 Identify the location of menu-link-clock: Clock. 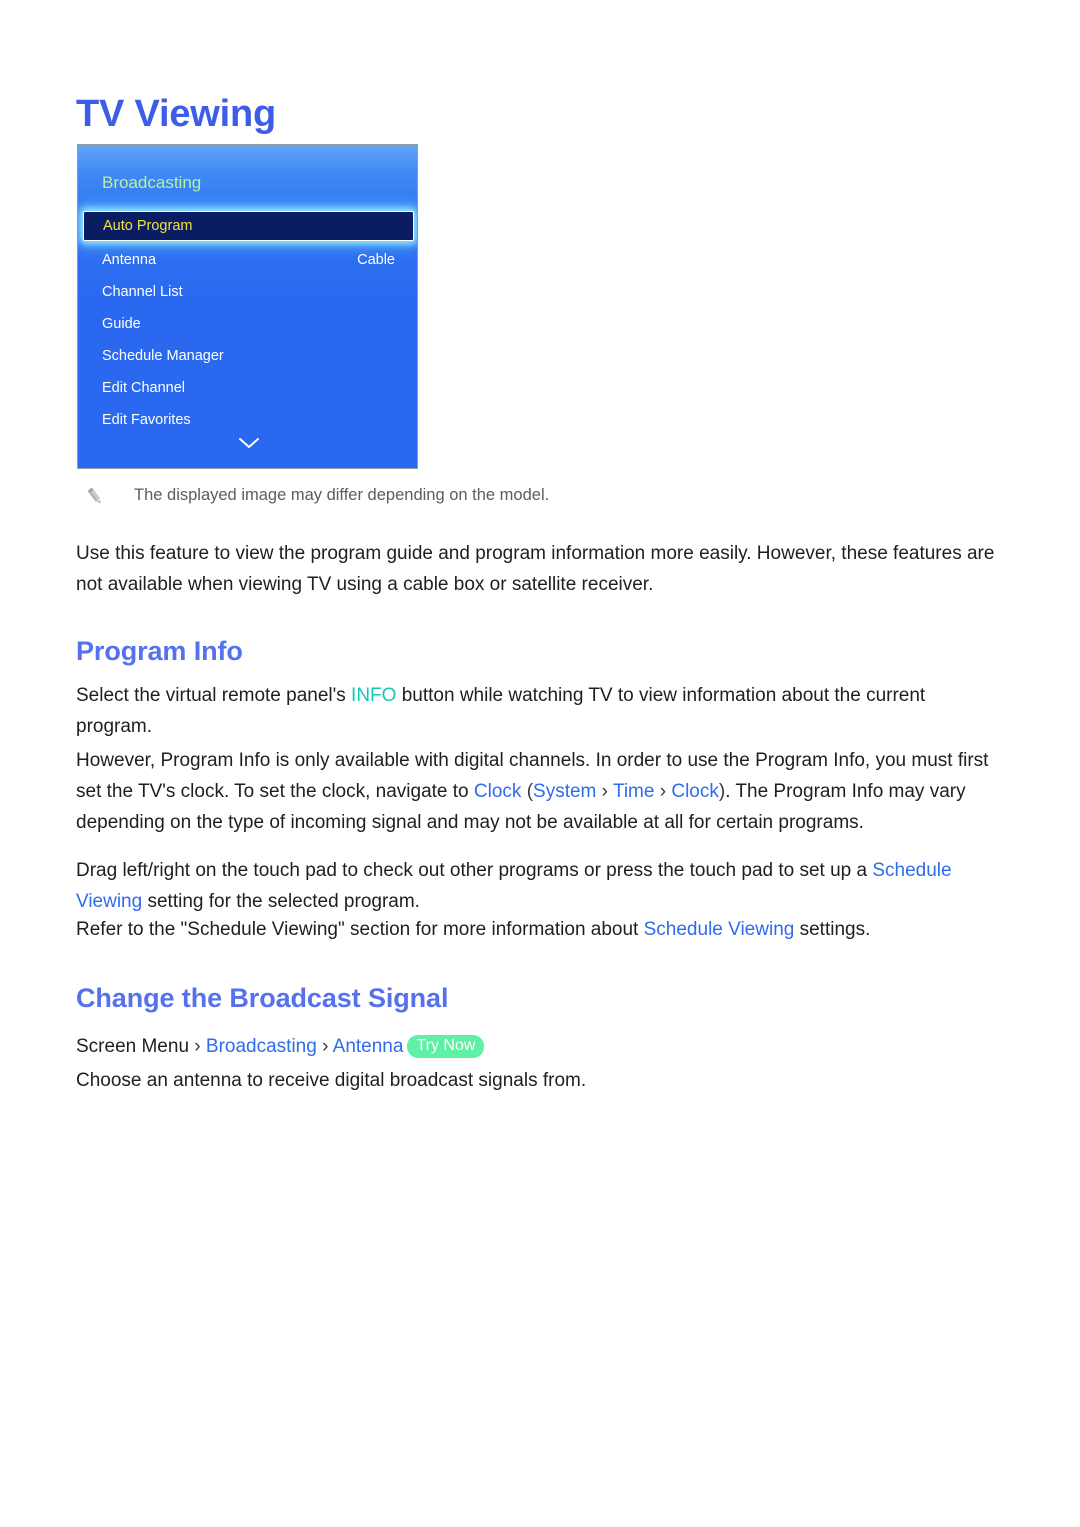
(498, 791).